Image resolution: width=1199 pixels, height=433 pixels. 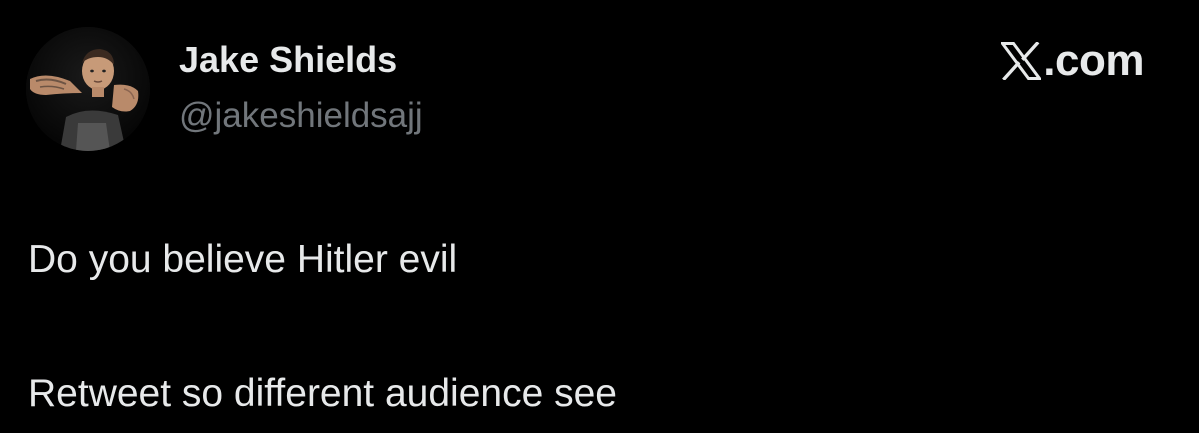 What do you see at coordinates (288, 60) in the screenshot?
I see `author-display-name: Jake Shields` at bounding box center [288, 60].